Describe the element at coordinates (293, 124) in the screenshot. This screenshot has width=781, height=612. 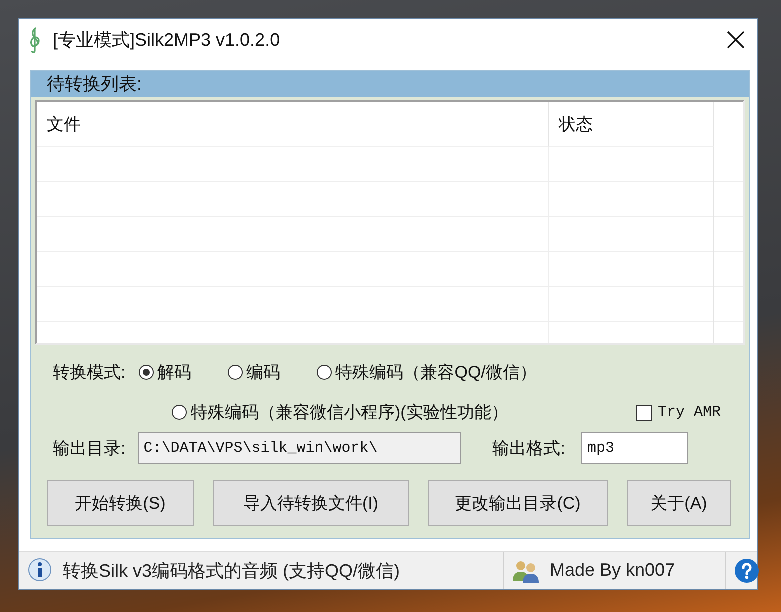
I see `column-header: 文件` at that location.